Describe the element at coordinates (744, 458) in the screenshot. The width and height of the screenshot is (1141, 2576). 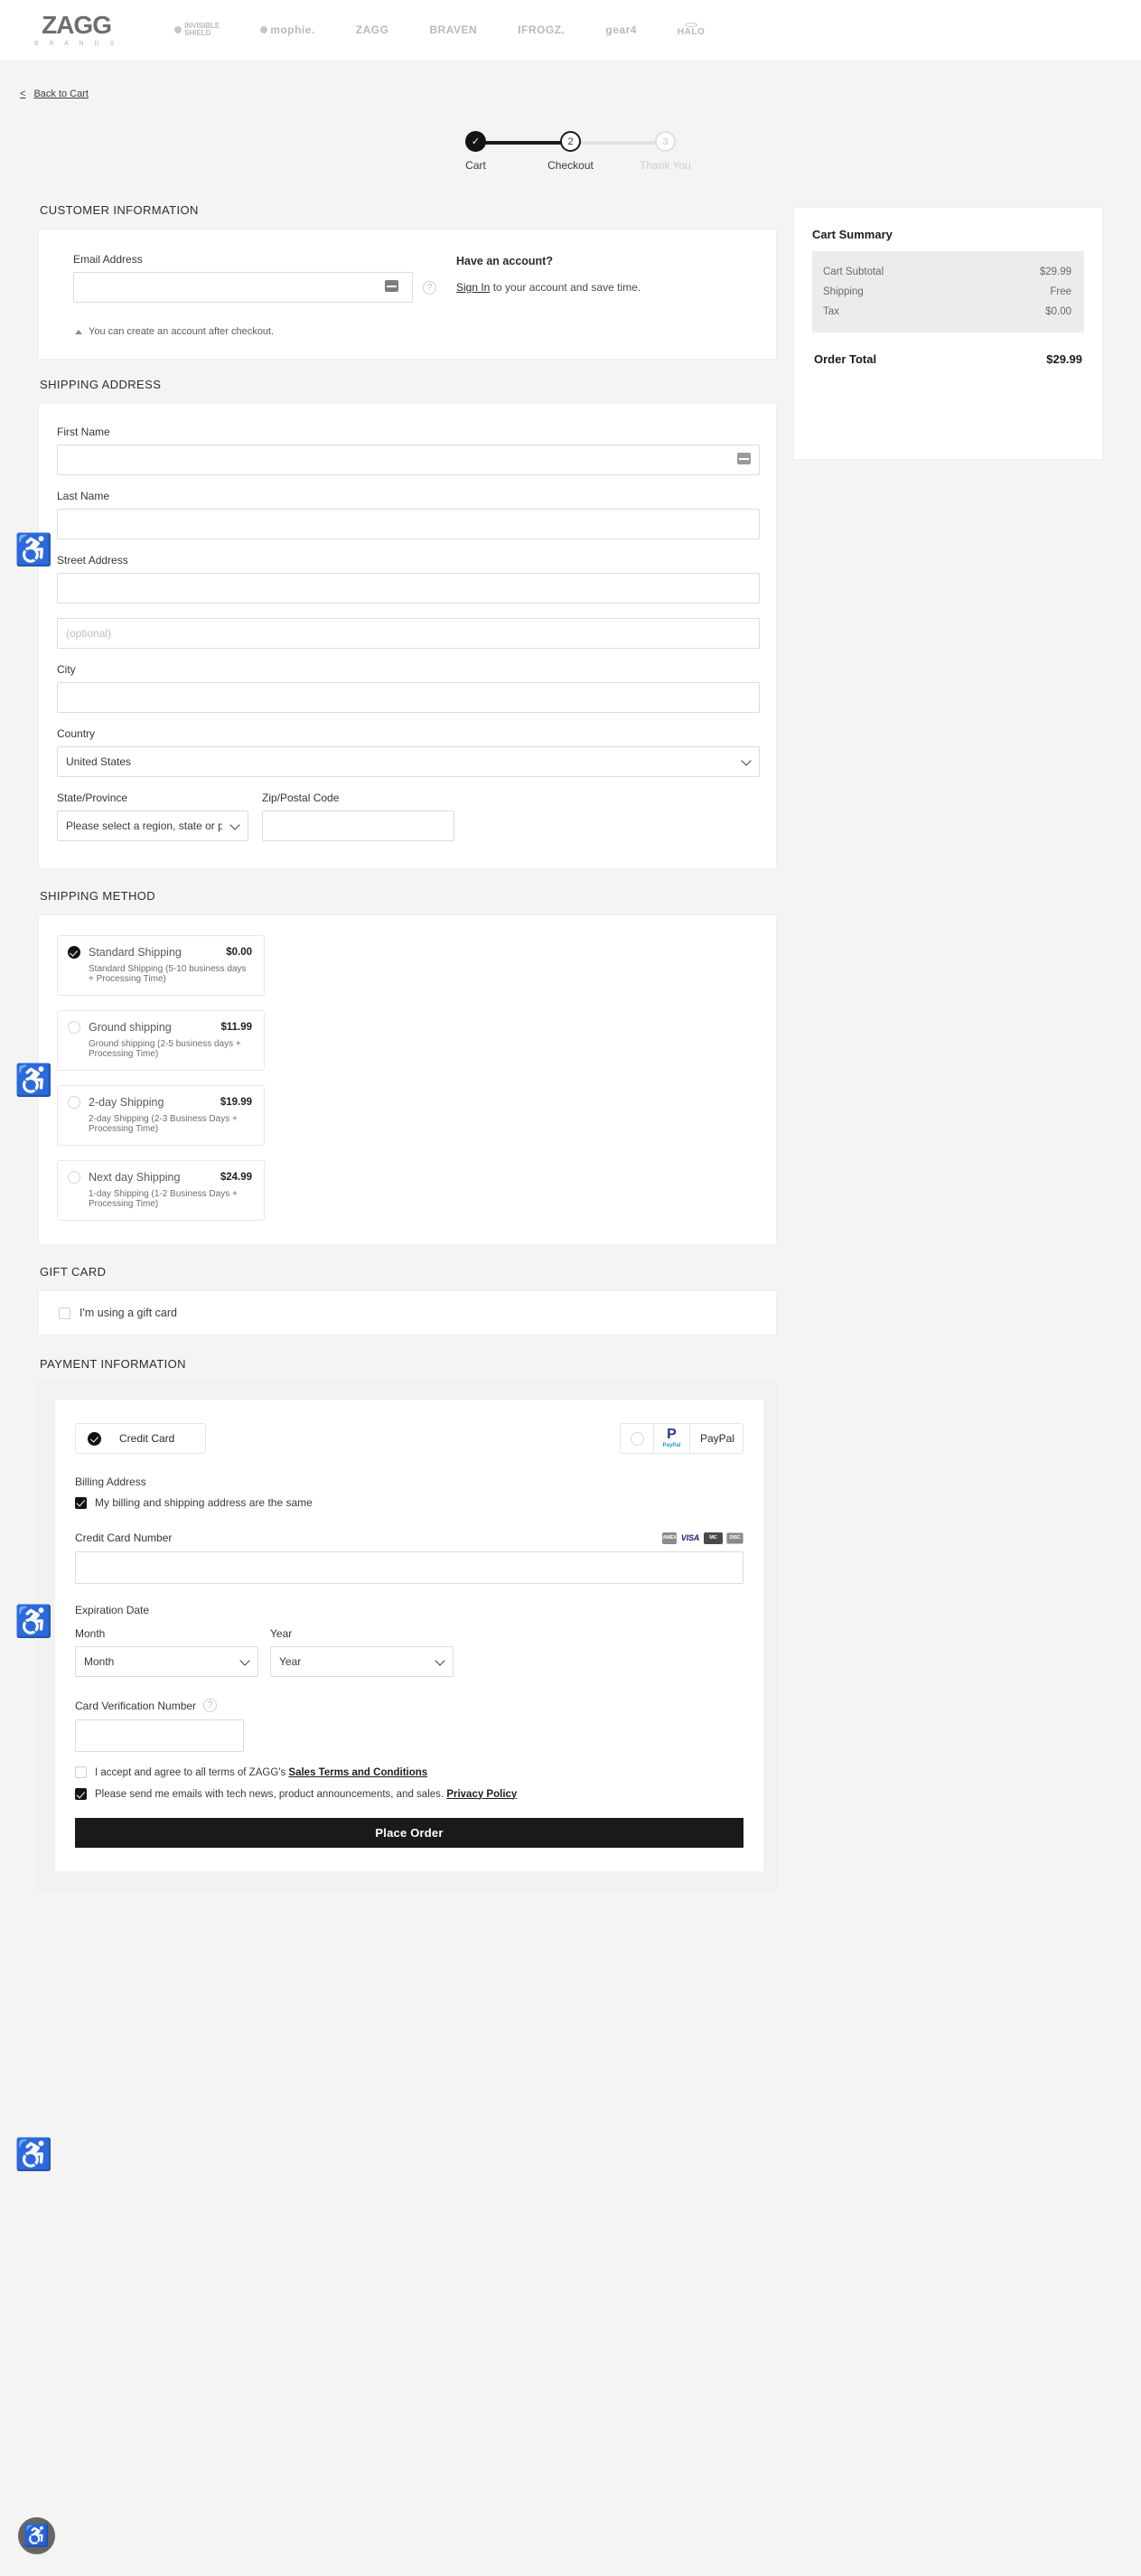
I see `contact-card-icon` at that location.